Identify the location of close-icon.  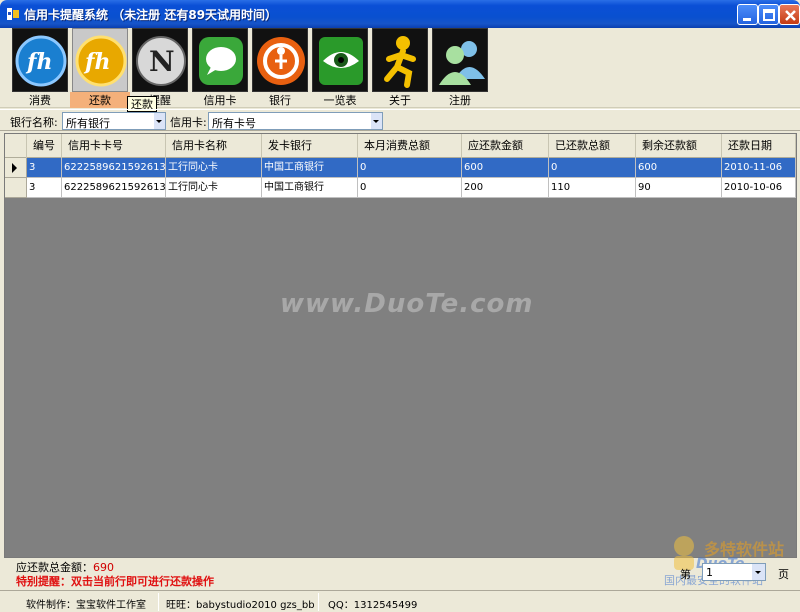
(790, 15).